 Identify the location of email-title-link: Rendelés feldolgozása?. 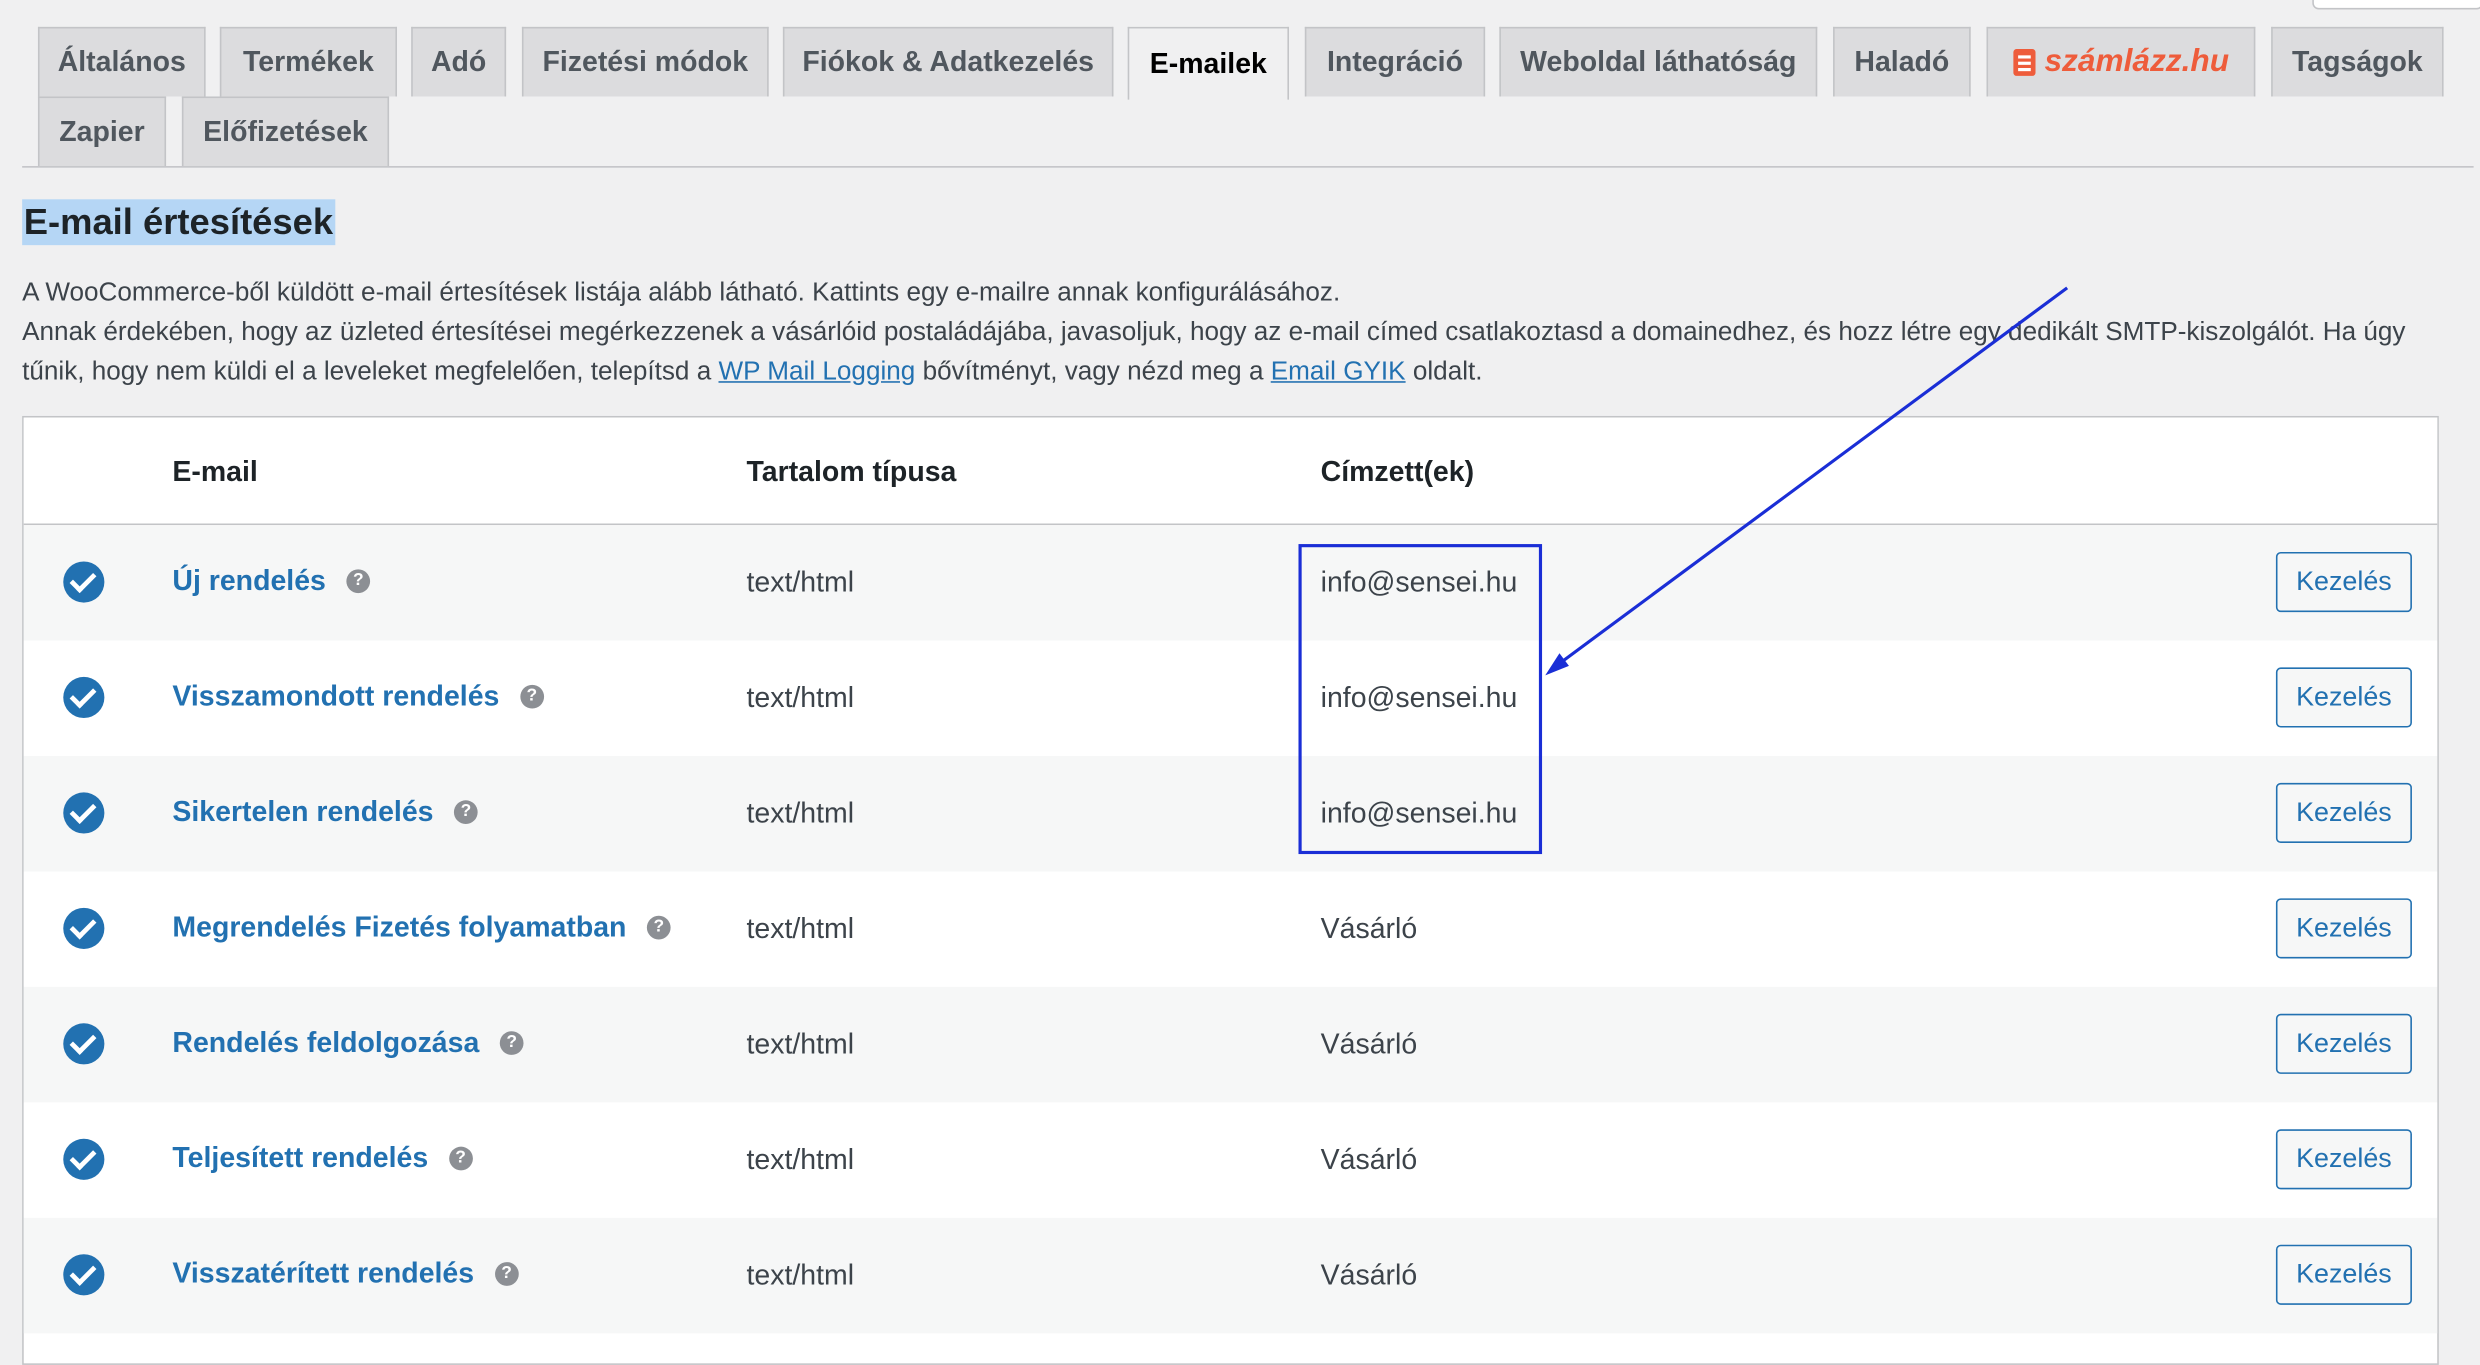
(348, 1042).